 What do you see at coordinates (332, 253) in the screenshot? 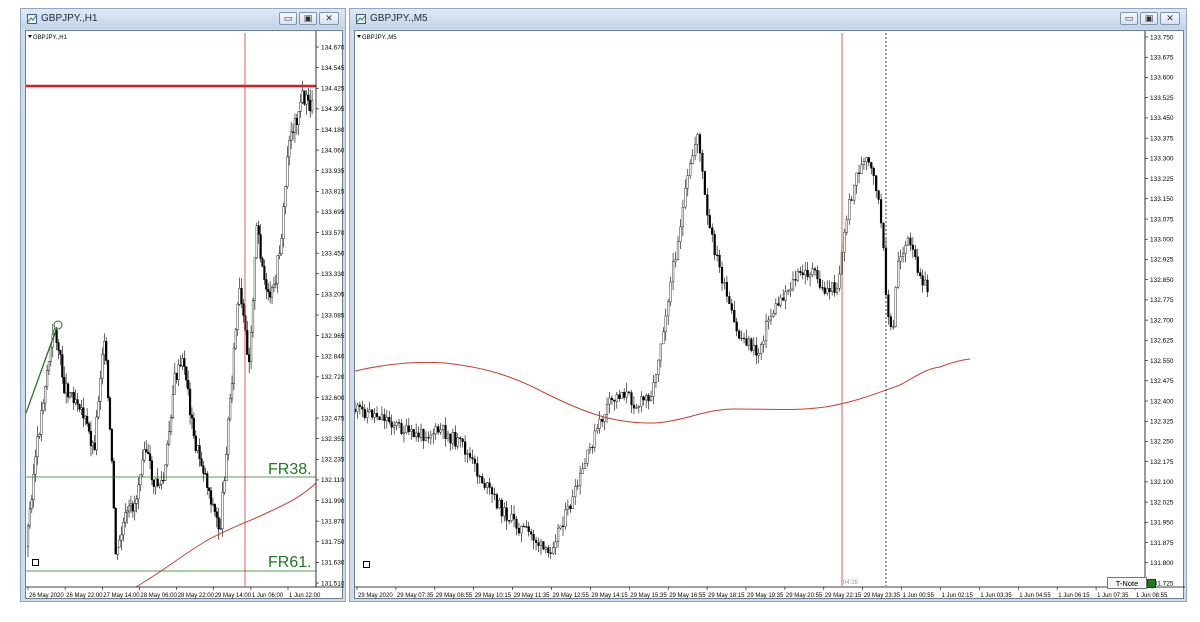
I see `left_window-price-tick-label: 133.450` at bounding box center [332, 253].